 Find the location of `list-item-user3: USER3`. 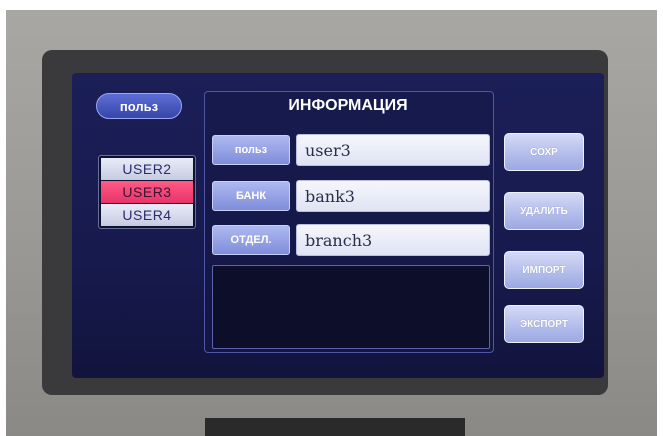

list-item-user3: USER3 is located at coordinates (147, 192).